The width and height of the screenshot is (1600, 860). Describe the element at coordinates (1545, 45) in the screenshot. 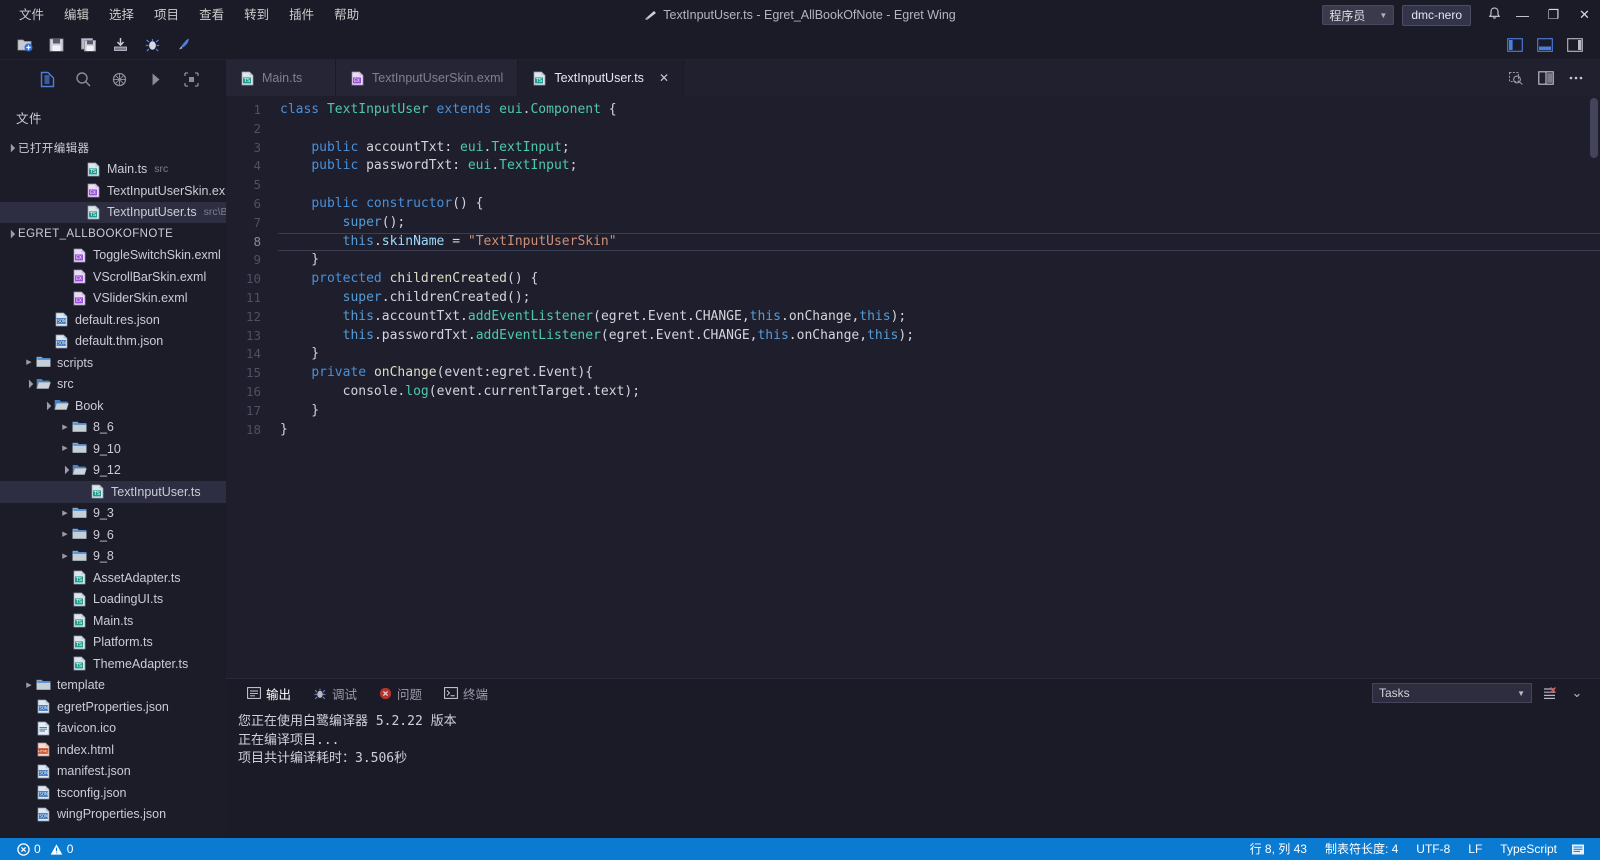

I see `toggle-panel-icon` at that location.